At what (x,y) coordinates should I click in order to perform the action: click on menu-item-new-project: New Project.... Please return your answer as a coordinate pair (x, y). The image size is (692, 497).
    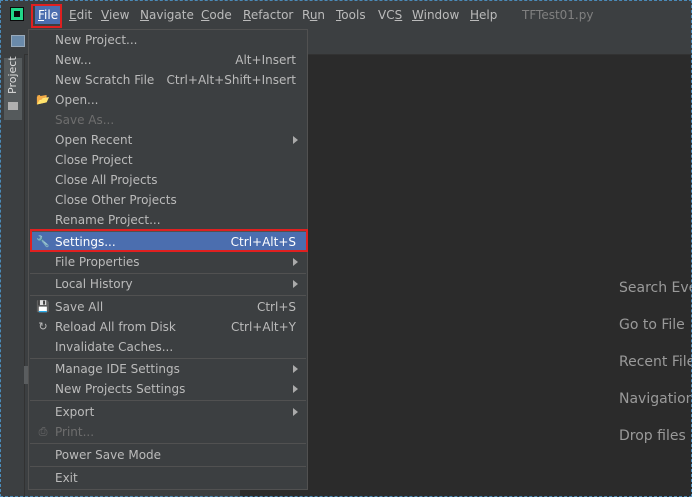
    Looking at the image, I should click on (168, 40).